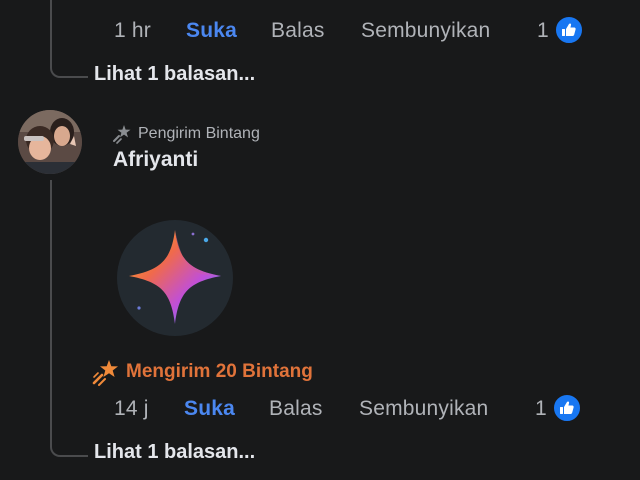 The width and height of the screenshot is (640, 480). I want to click on thread-connector-bottom, so click(69, 436).